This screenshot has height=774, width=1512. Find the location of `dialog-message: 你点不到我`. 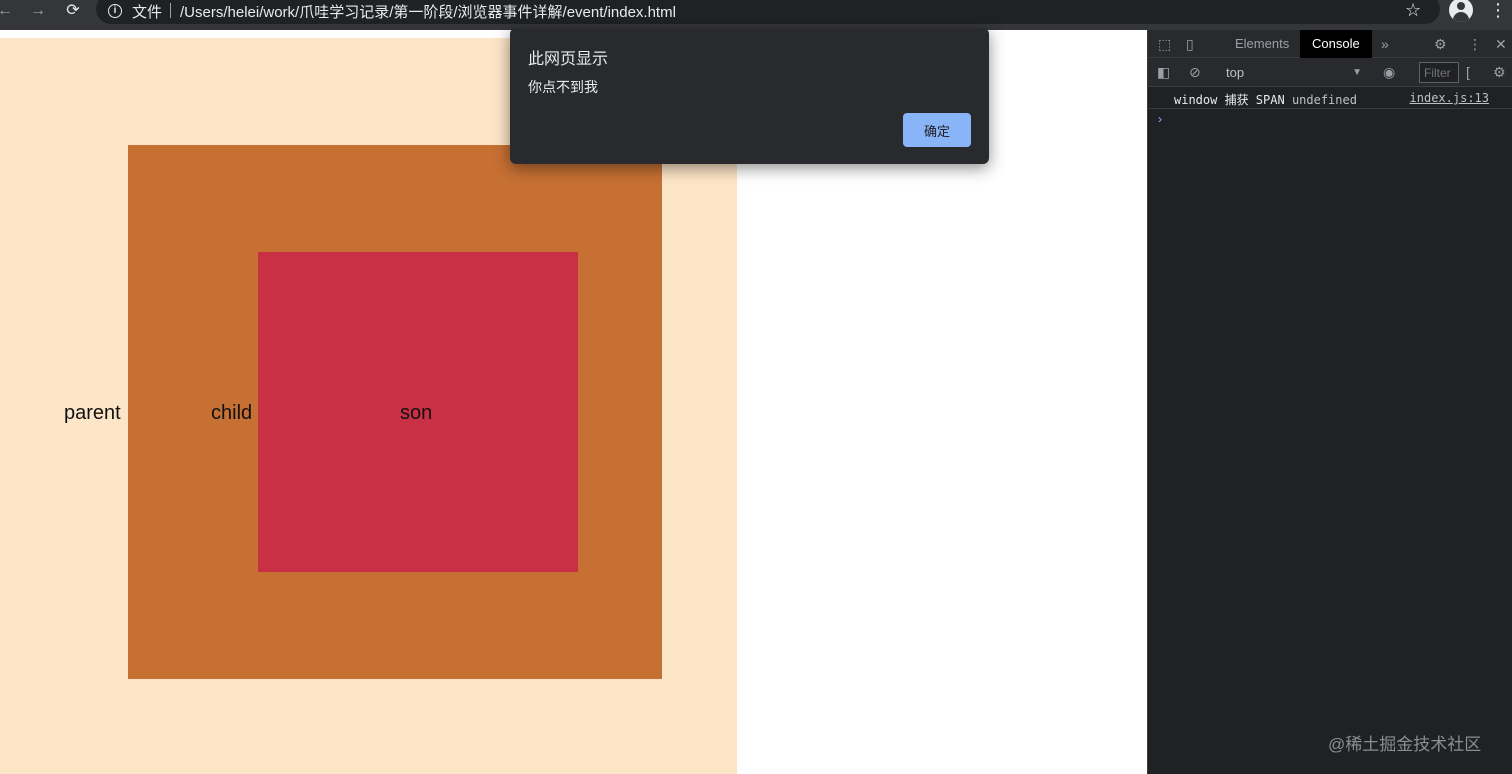

dialog-message: 你点不到我 is located at coordinates (563, 87).